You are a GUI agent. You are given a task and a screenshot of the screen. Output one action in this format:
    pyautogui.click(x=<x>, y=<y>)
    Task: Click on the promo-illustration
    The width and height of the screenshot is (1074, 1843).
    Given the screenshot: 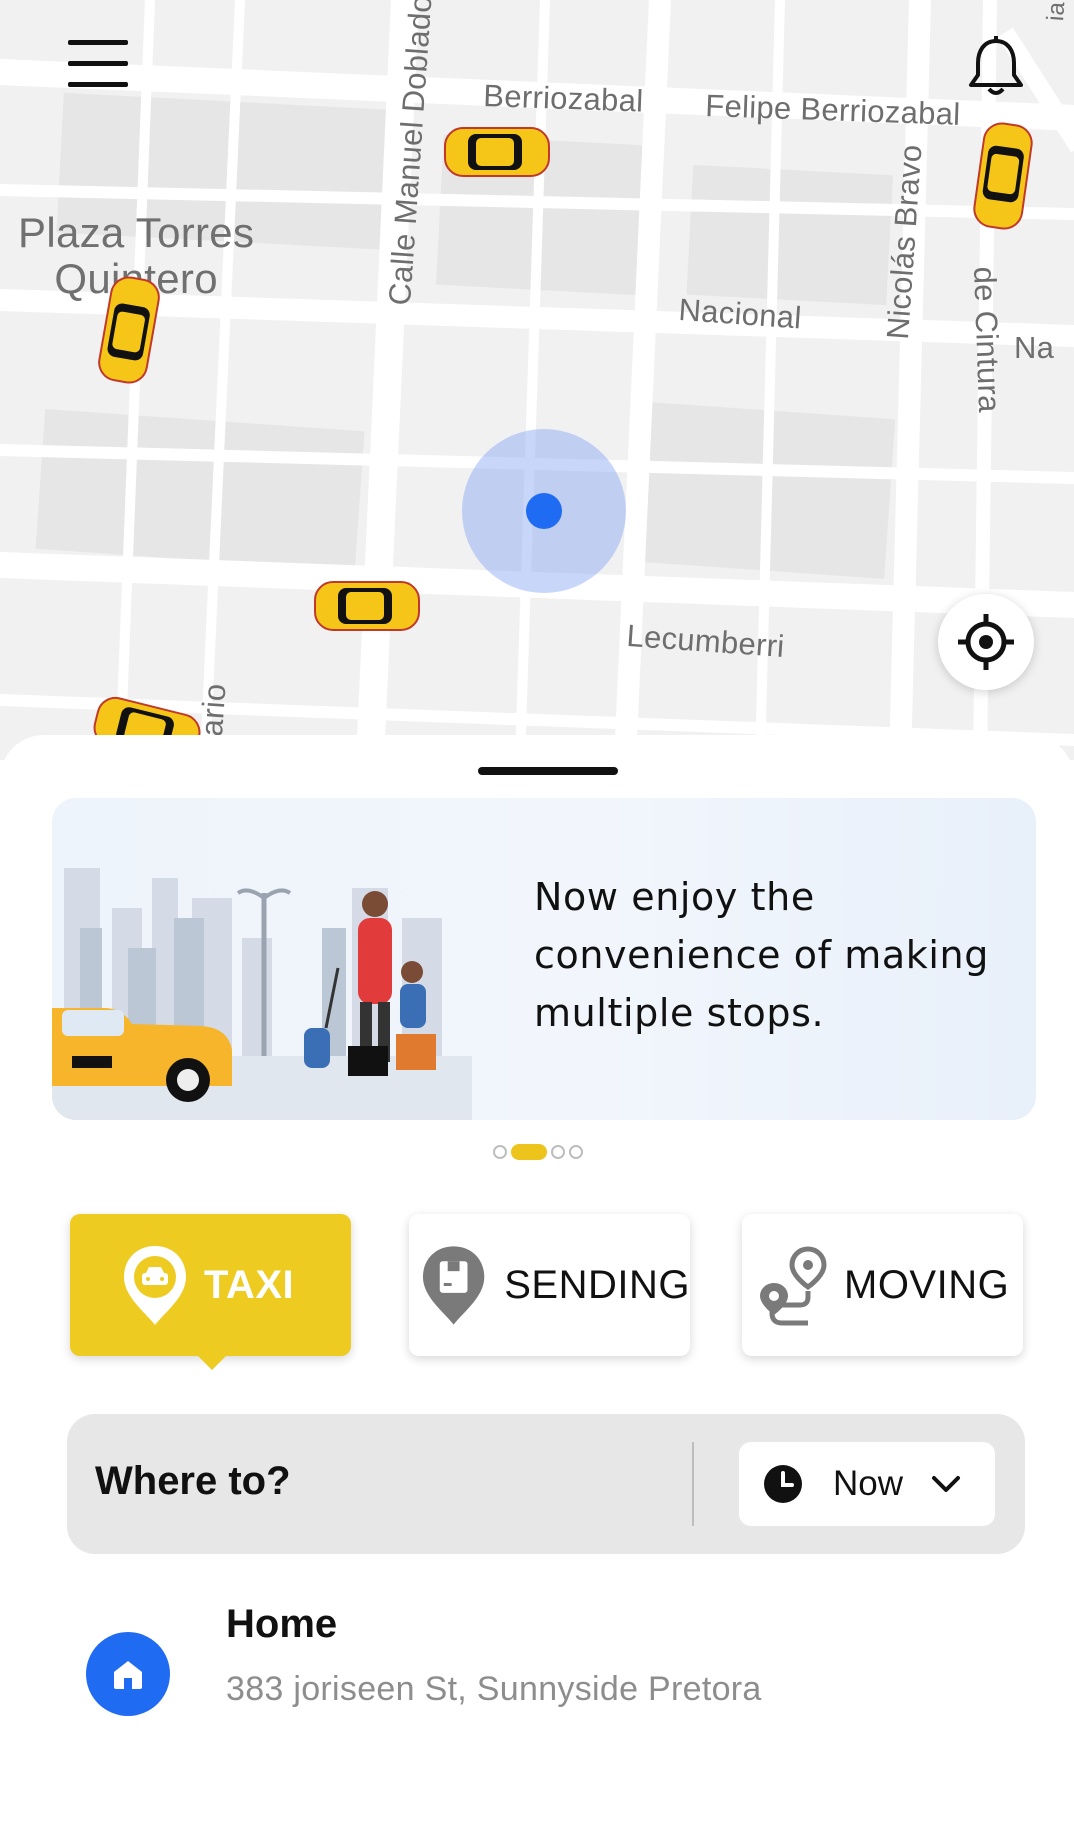 What is the action you would take?
    pyautogui.click(x=262, y=994)
    